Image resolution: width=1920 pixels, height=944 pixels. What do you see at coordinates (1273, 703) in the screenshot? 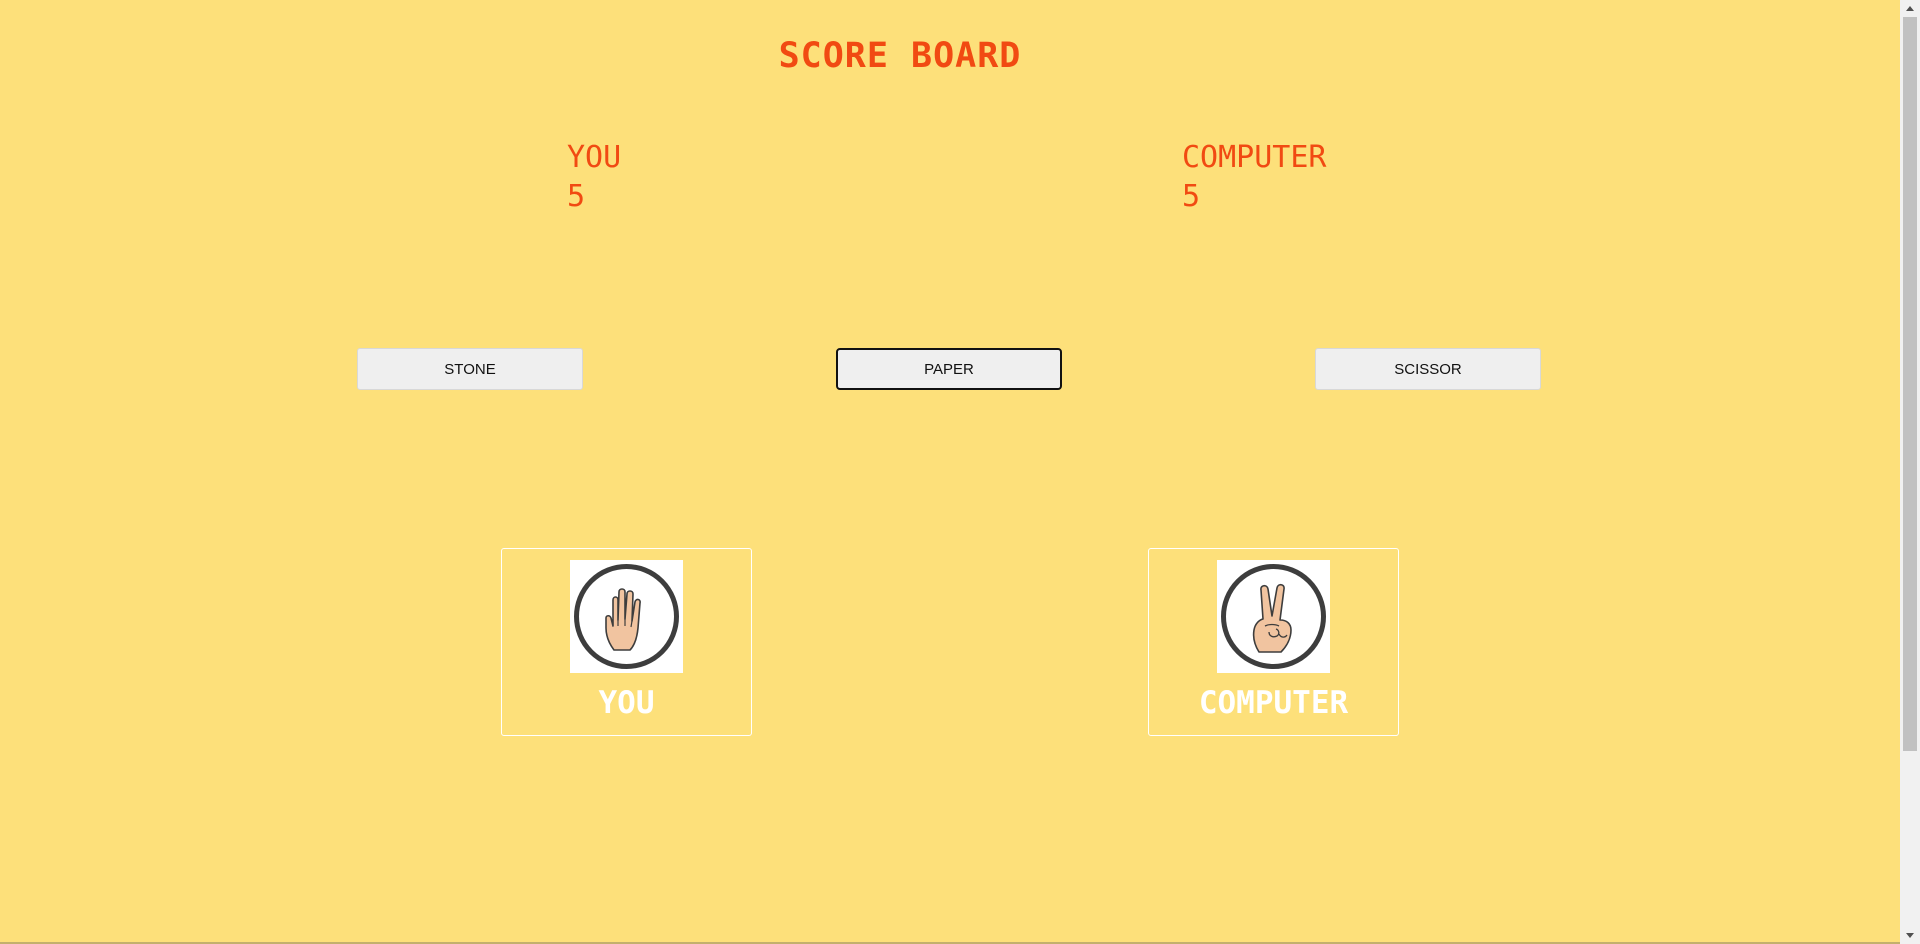
I see `computer-card-label: COMPUTER` at bounding box center [1273, 703].